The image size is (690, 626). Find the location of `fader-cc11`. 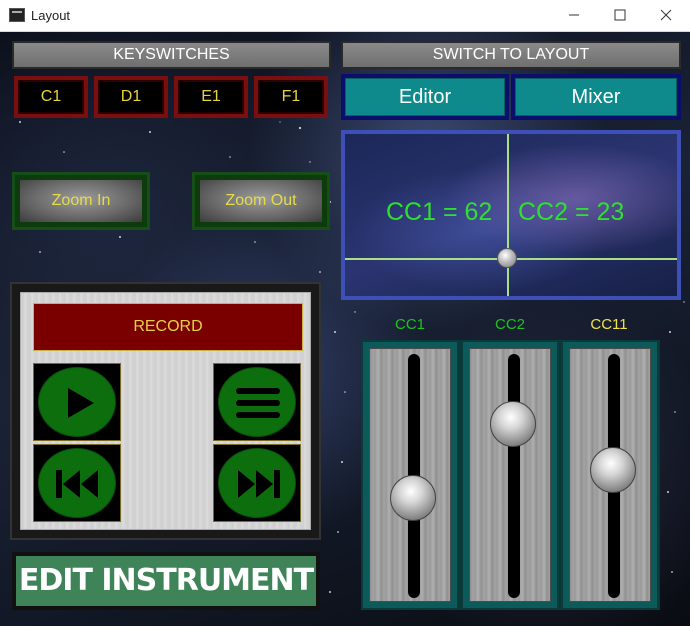

fader-cc11 is located at coordinates (610, 475).